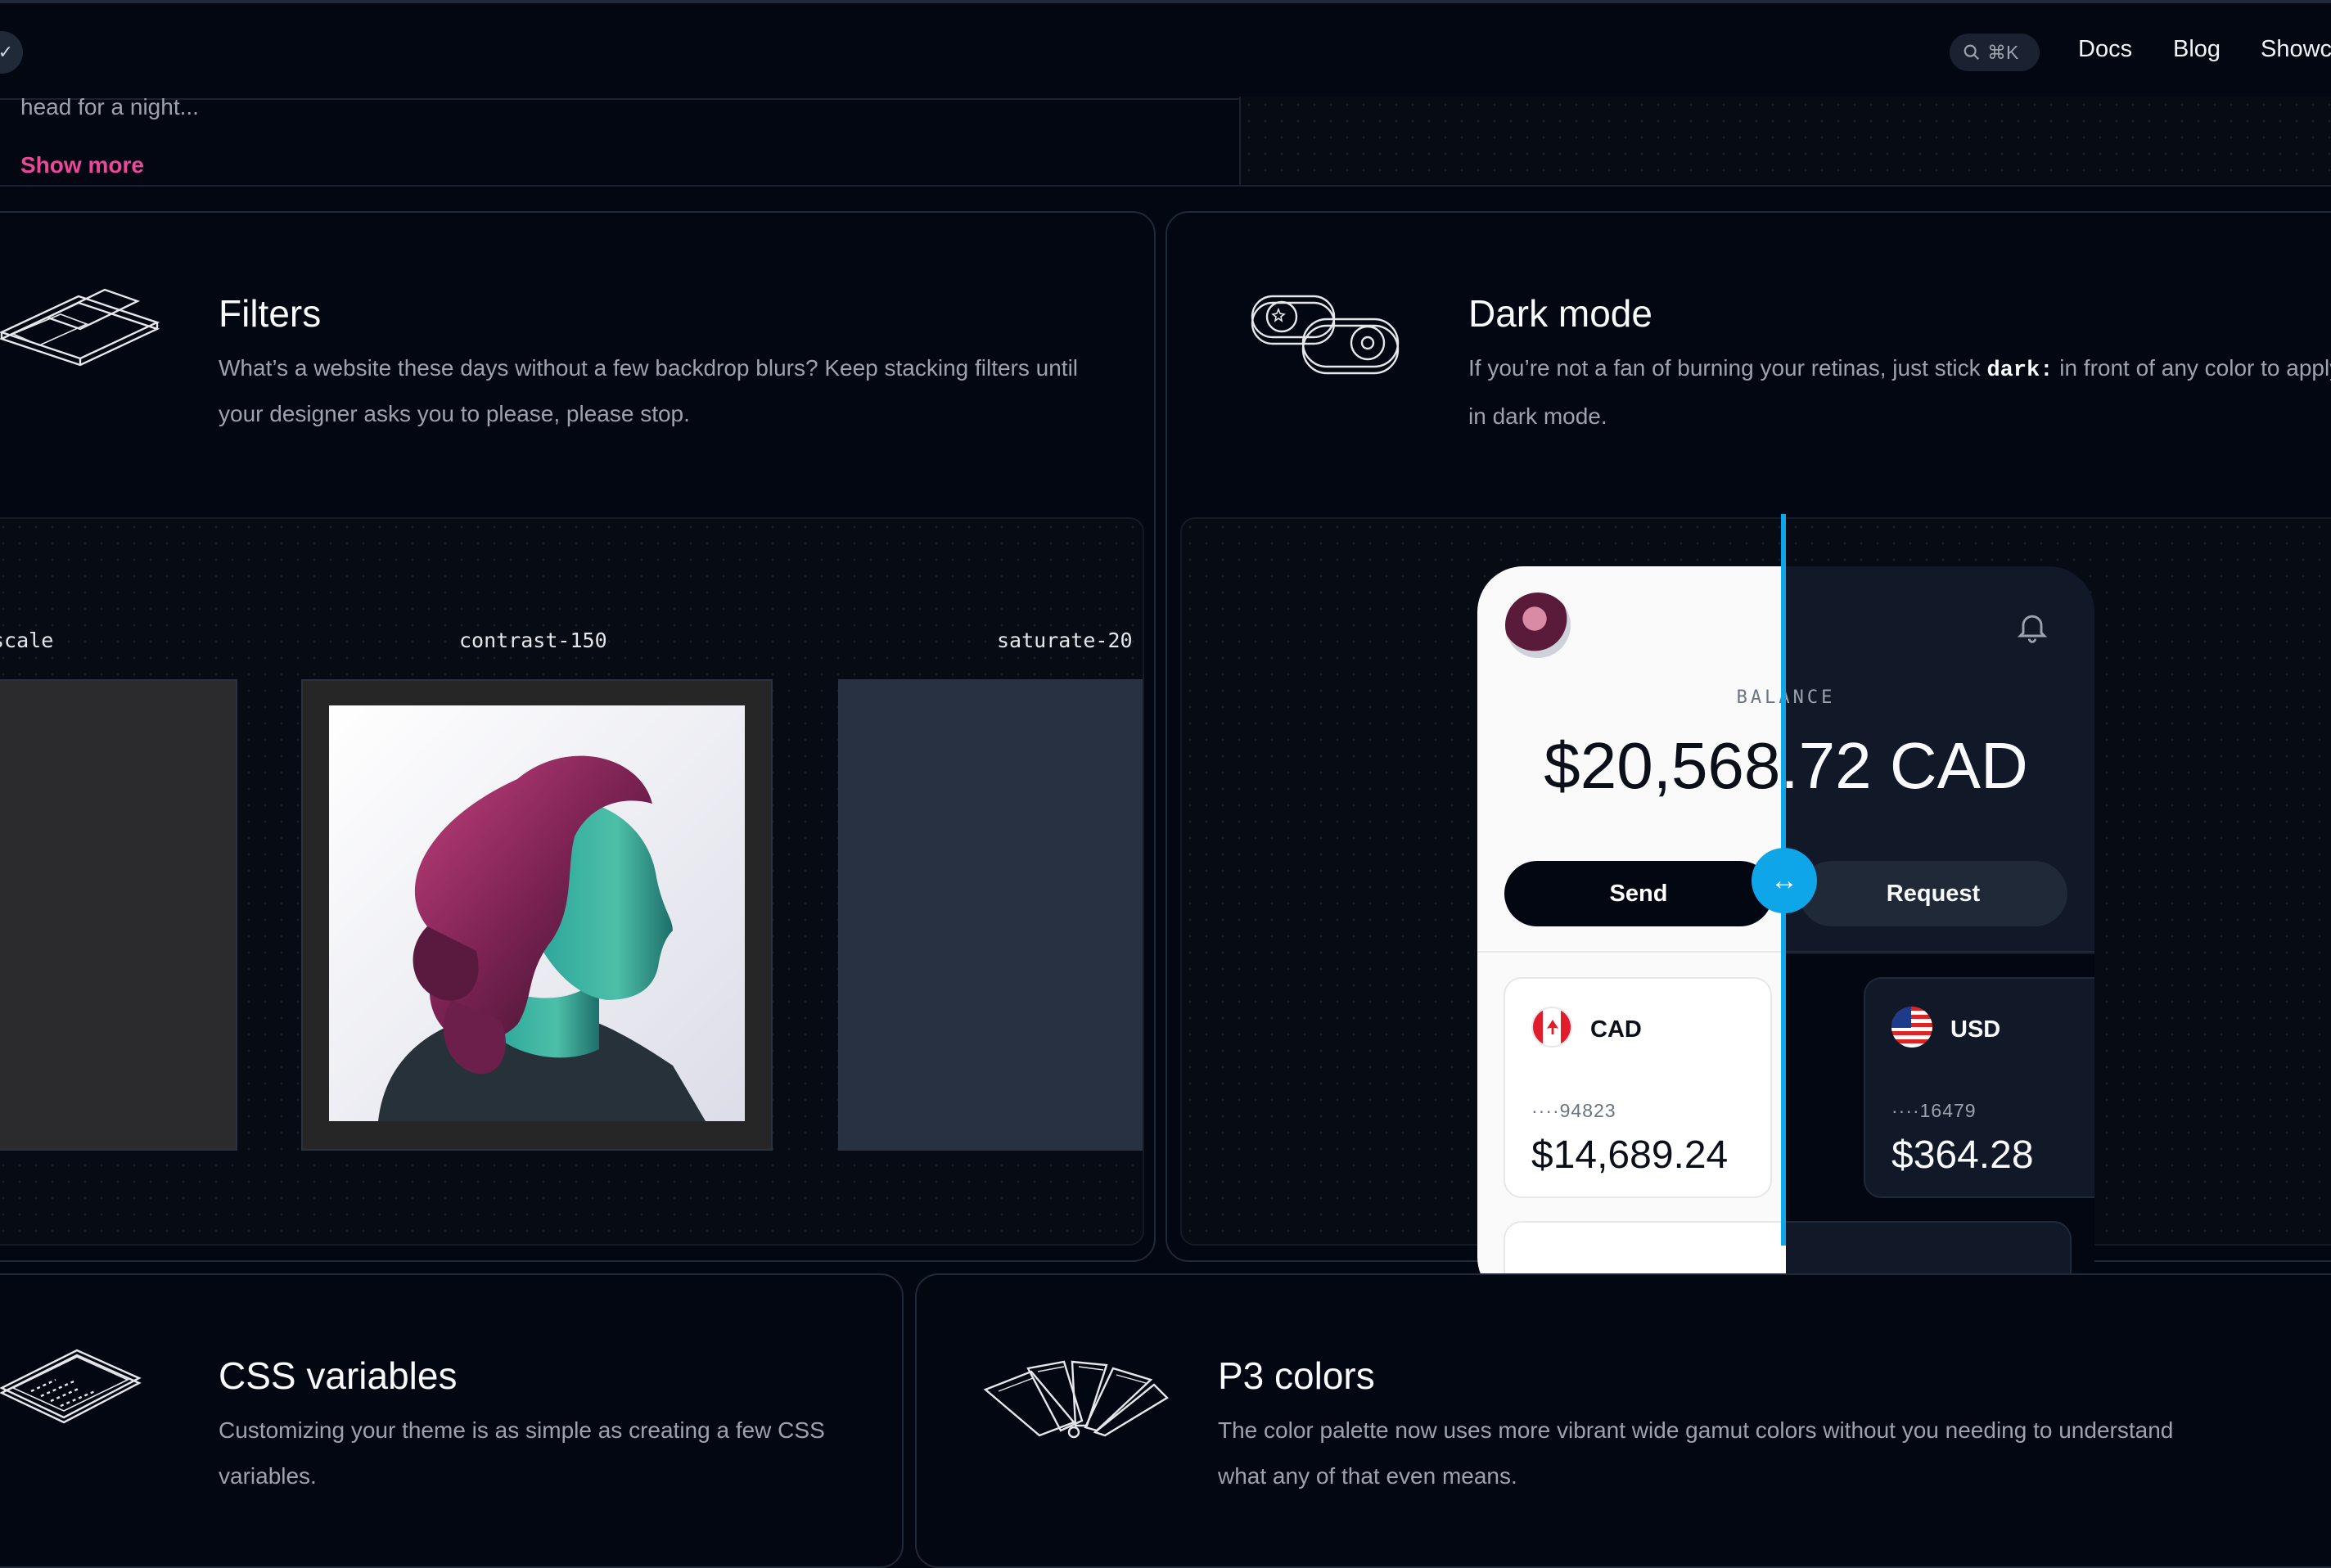  I want to click on search-button: ⌘K, so click(1995, 52).